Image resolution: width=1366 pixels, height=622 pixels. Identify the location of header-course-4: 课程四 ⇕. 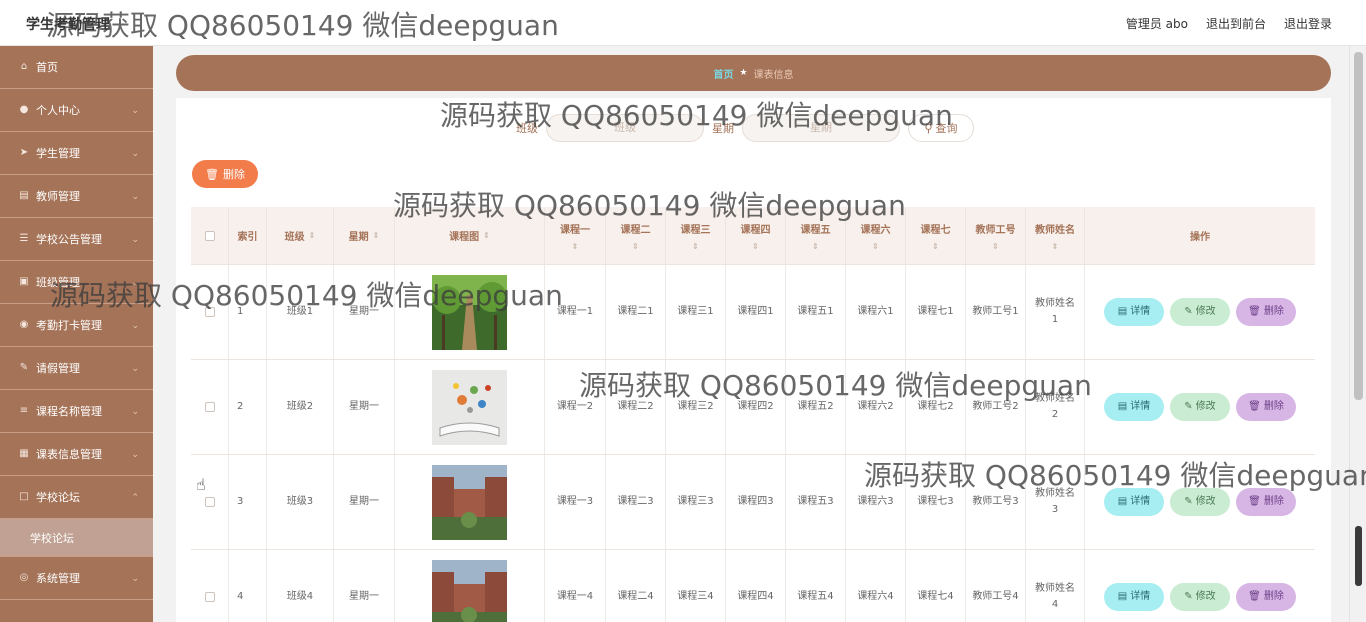
(756, 235).